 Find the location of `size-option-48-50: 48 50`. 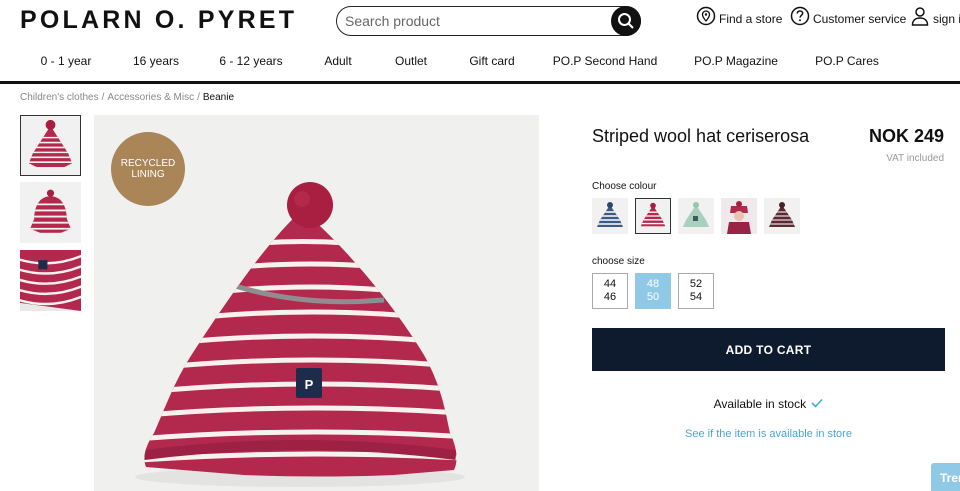

size-option-48-50: 48 50 is located at coordinates (653, 291).